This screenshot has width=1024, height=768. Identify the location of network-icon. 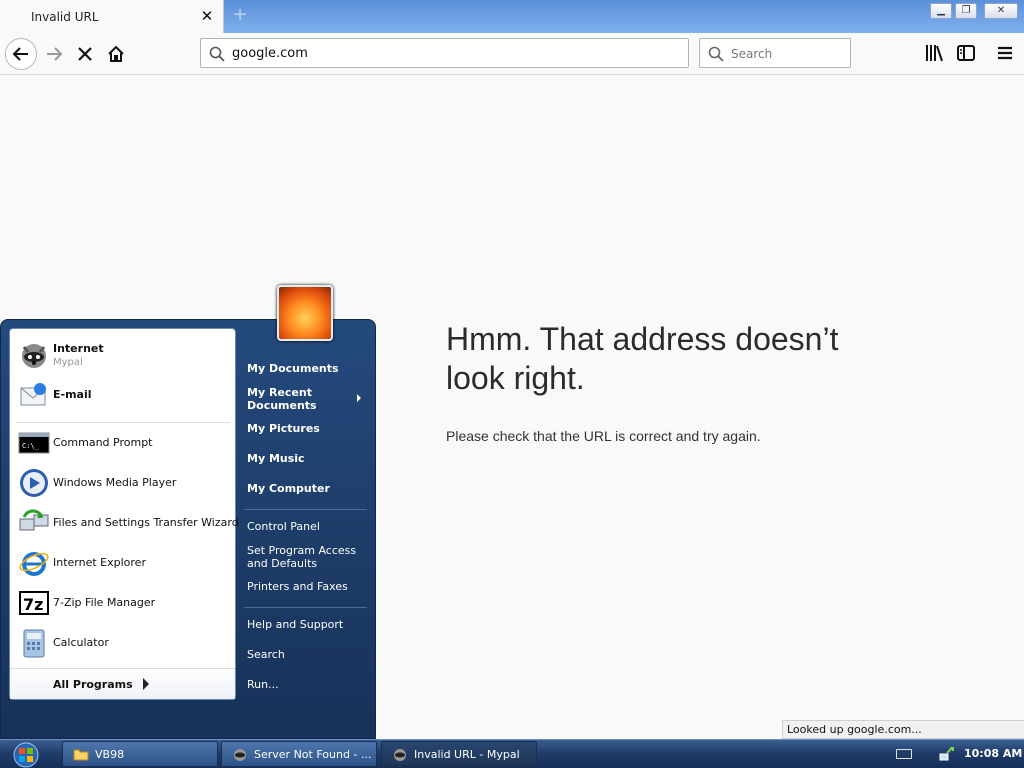
(947, 754).